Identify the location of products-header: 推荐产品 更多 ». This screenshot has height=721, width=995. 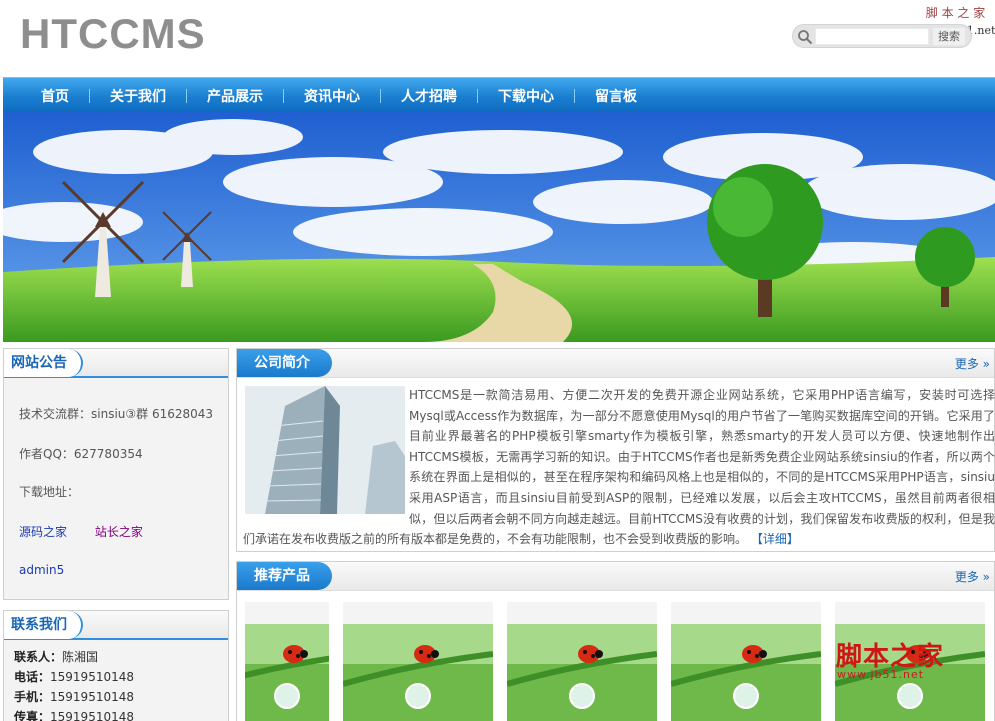
(615, 576).